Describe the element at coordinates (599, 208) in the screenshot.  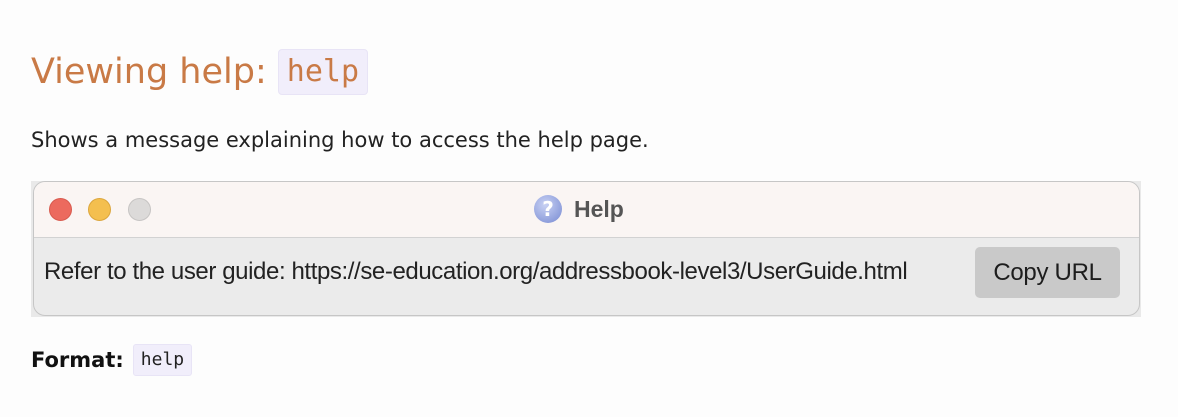
I see `help-window-title-text: Help` at that location.